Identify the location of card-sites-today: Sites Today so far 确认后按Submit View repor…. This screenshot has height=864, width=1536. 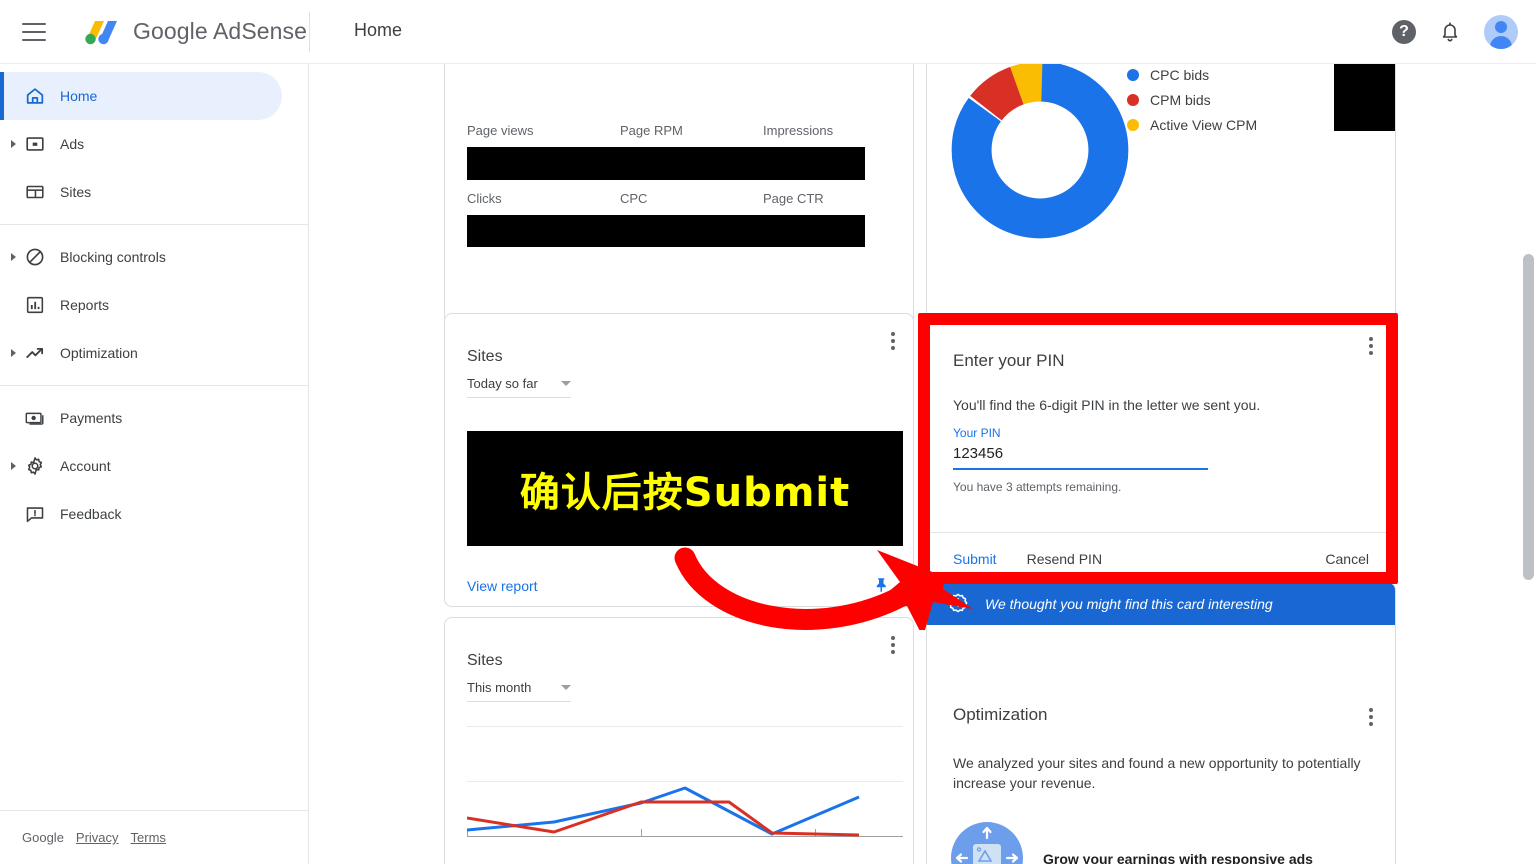
(679, 460).